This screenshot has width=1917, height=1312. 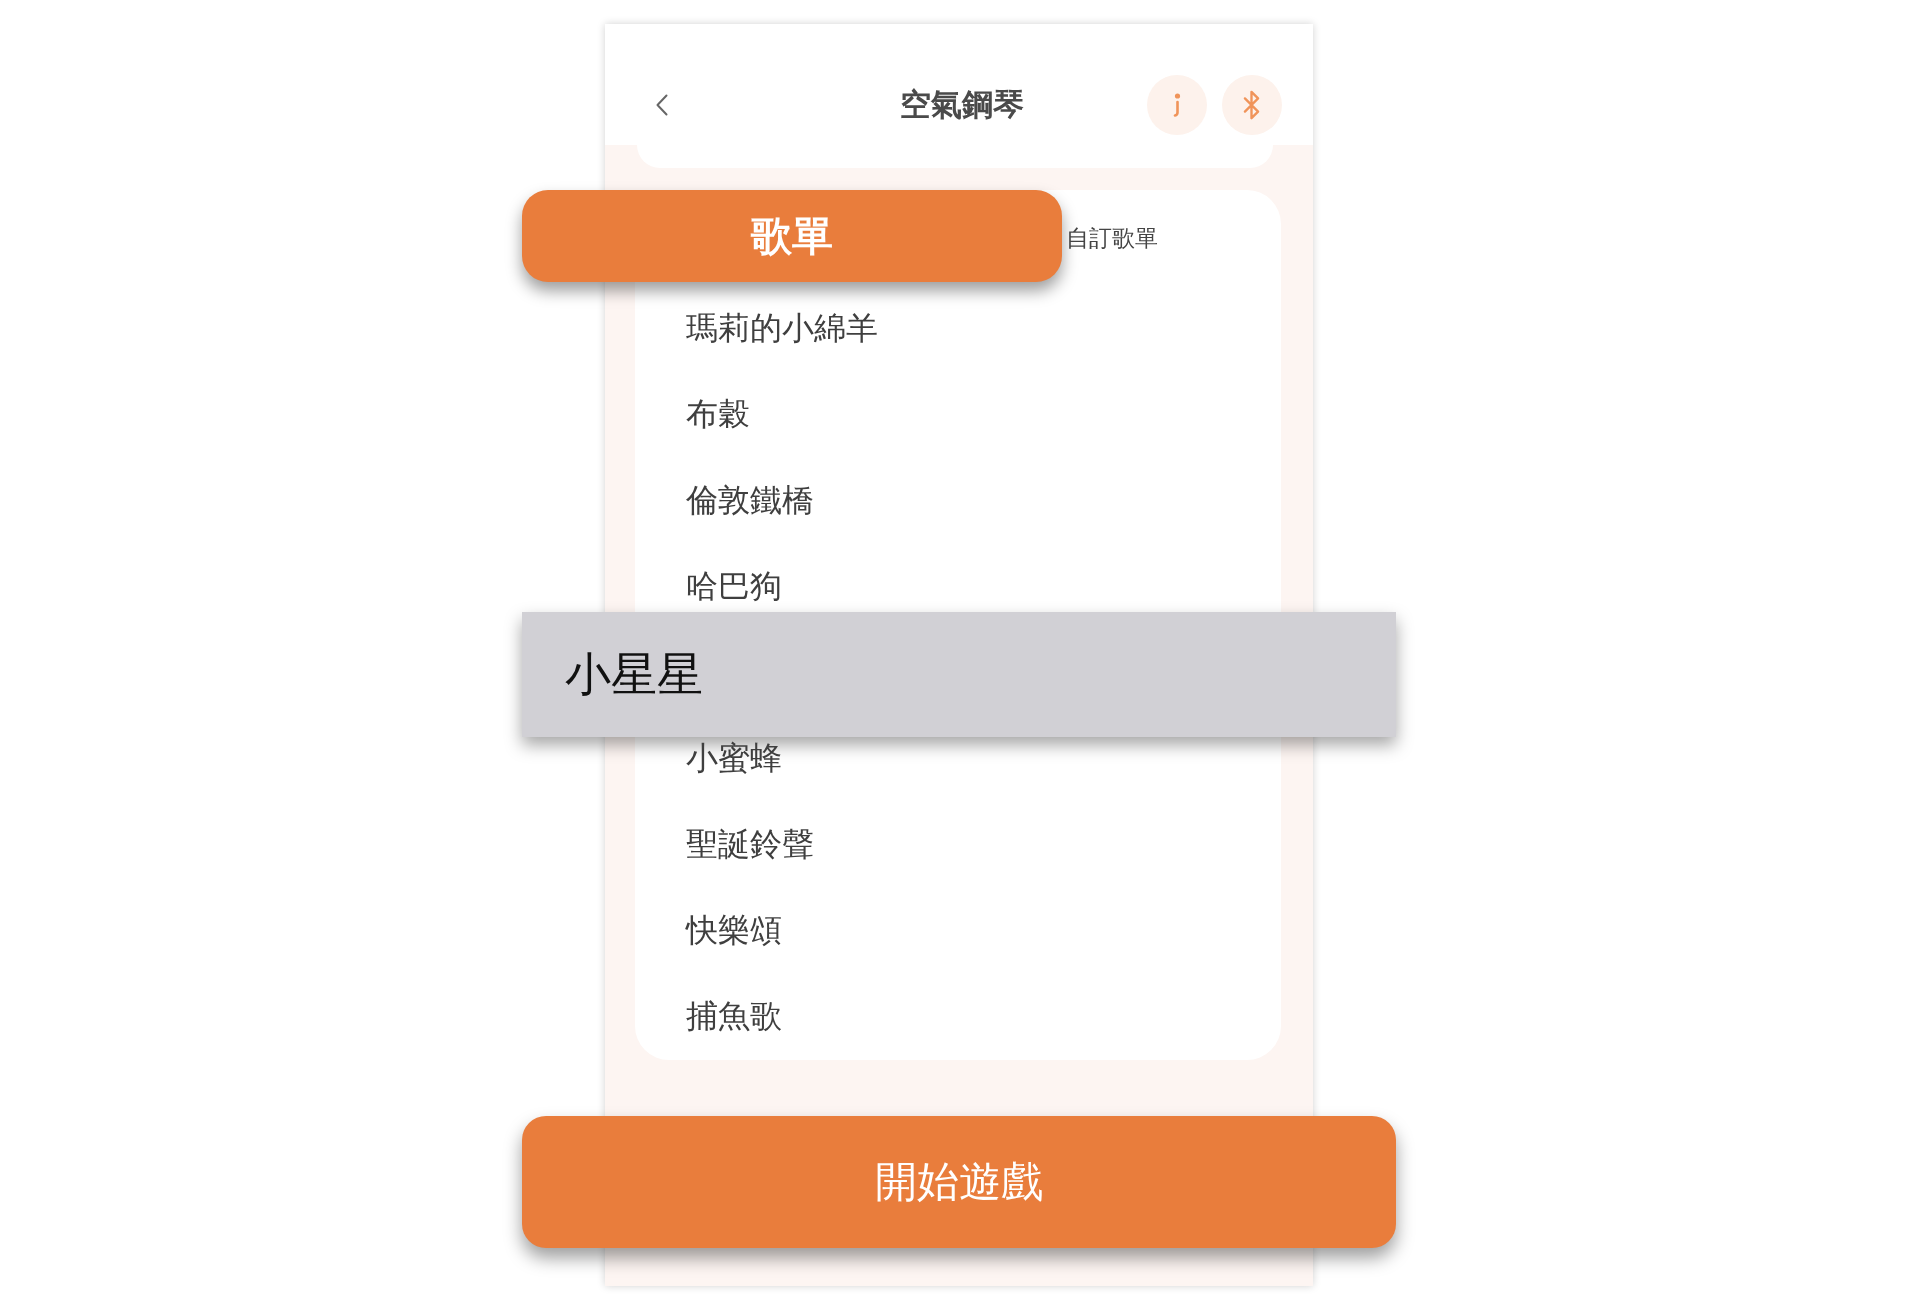 I want to click on song-item: 聖誕鈴聲, so click(x=749, y=845).